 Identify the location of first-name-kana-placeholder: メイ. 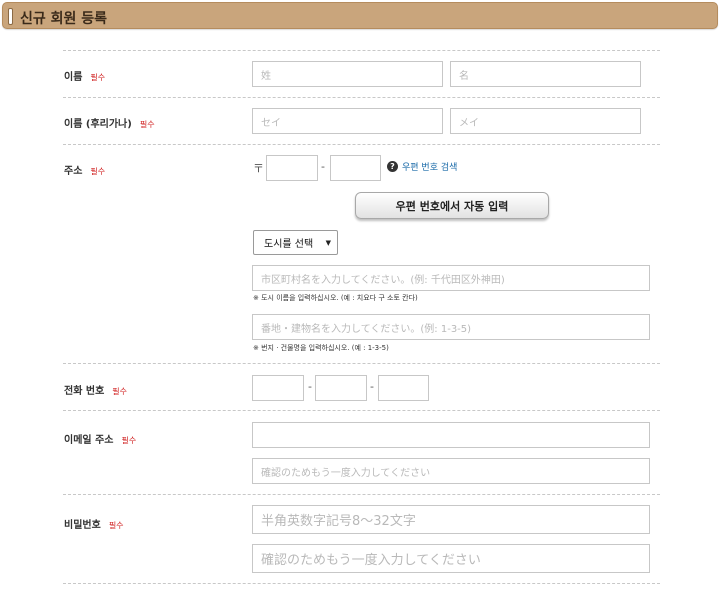
(469, 123).